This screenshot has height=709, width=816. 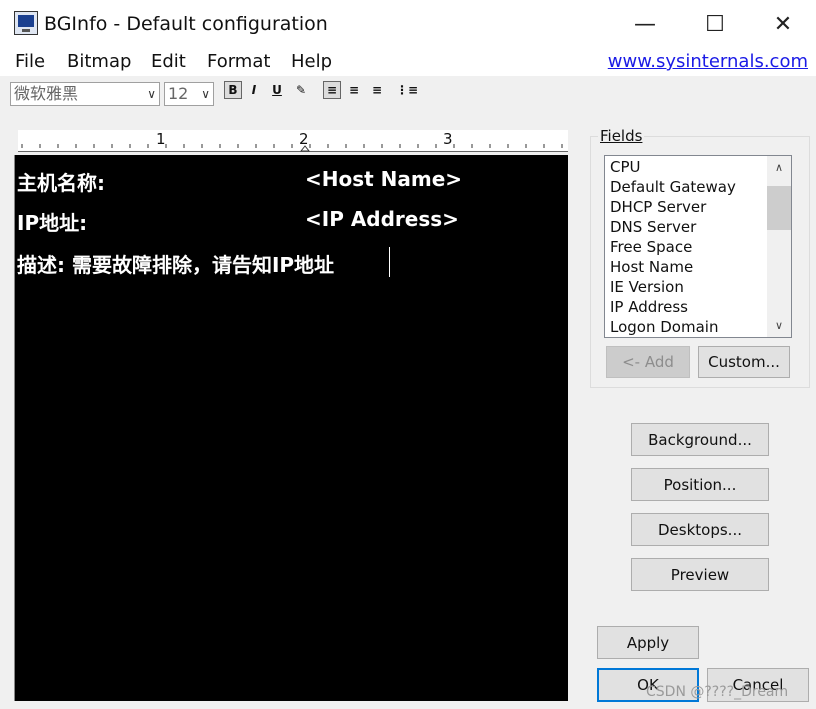 What do you see at coordinates (779, 167) in the screenshot?
I see `scroll-up-icon: ∧` at bounding box center [779, 167].